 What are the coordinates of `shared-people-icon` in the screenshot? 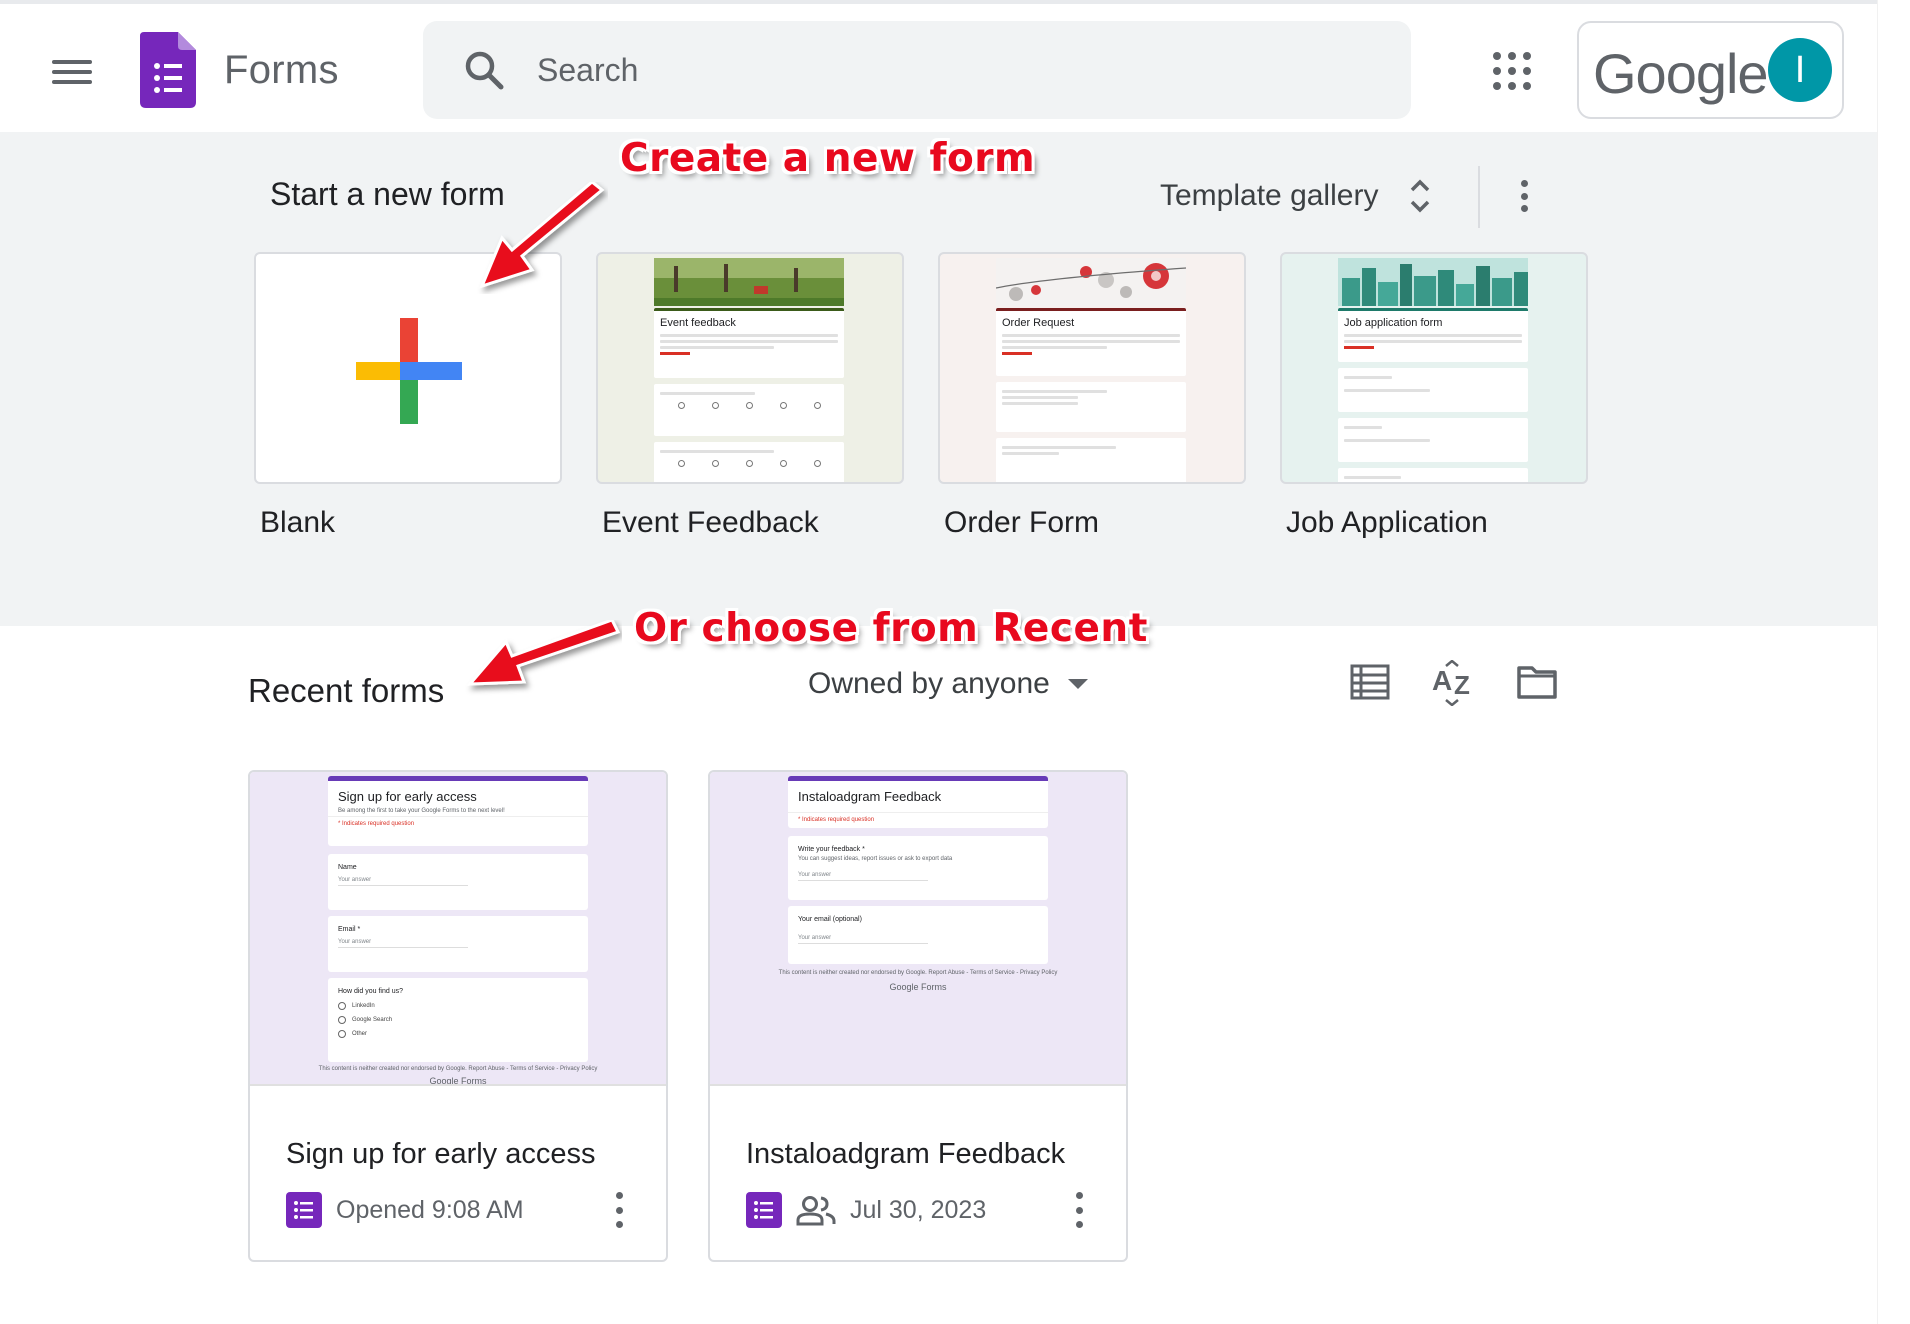 It's located at (816, 1211).